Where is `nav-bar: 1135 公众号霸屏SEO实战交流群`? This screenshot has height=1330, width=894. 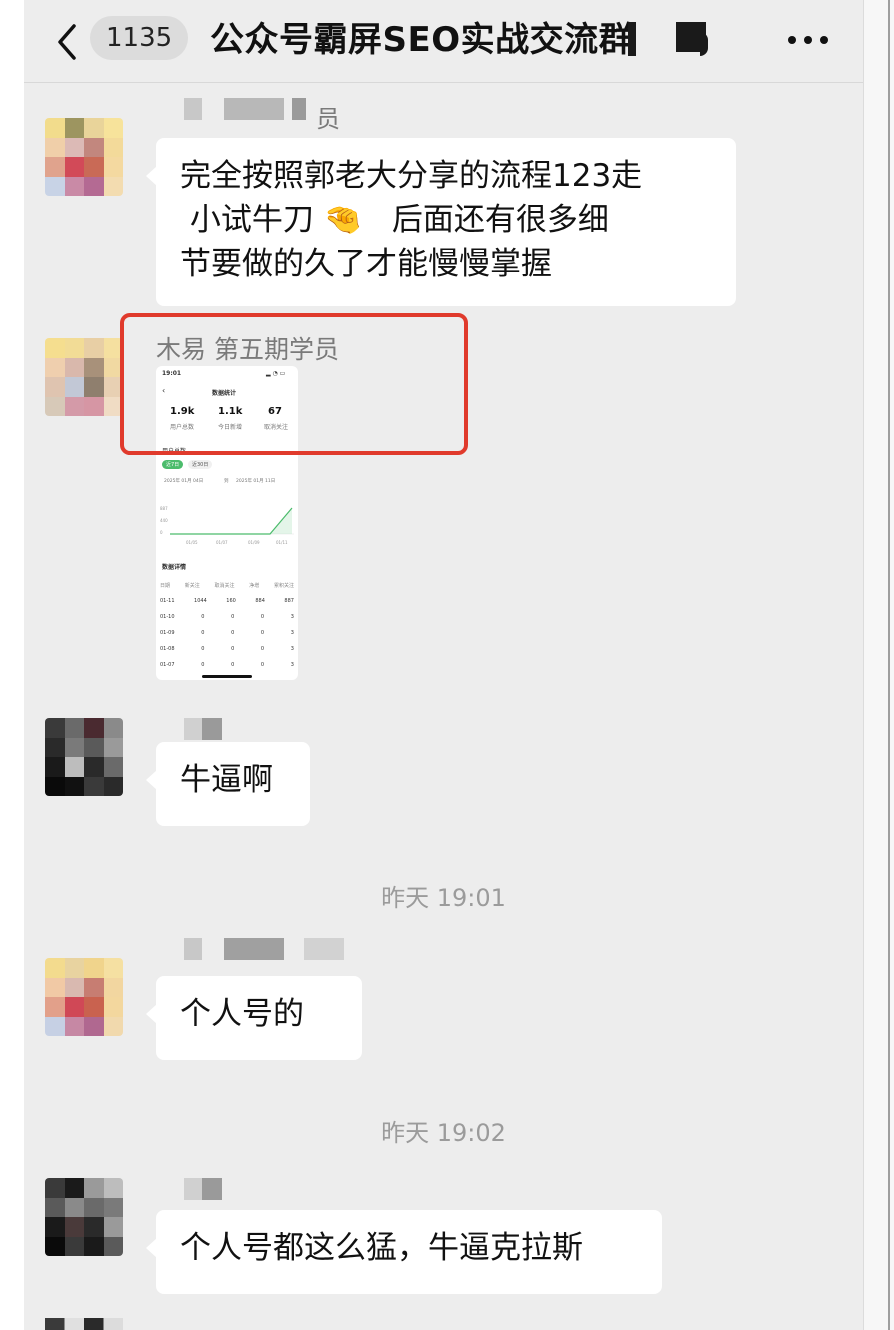
nav-bar: 1135 公众号霸屏SEO实战交流群 is located at coordinates (443, 41).